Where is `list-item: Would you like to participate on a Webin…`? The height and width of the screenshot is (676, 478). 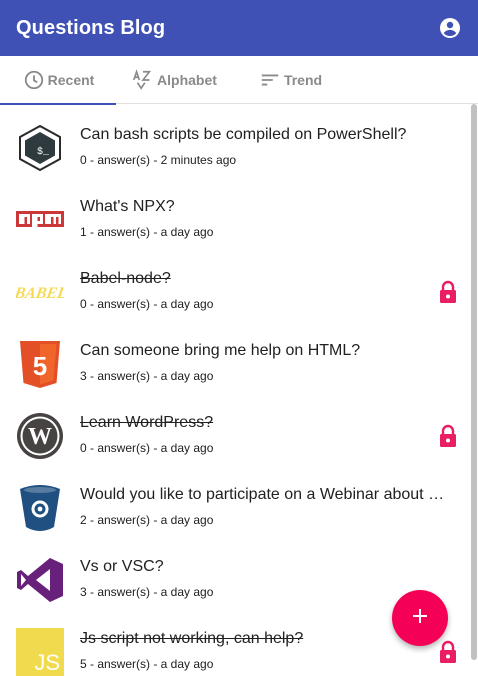
list-item: Would you like to participate on a Webin… is located at coordinates (235, 508).